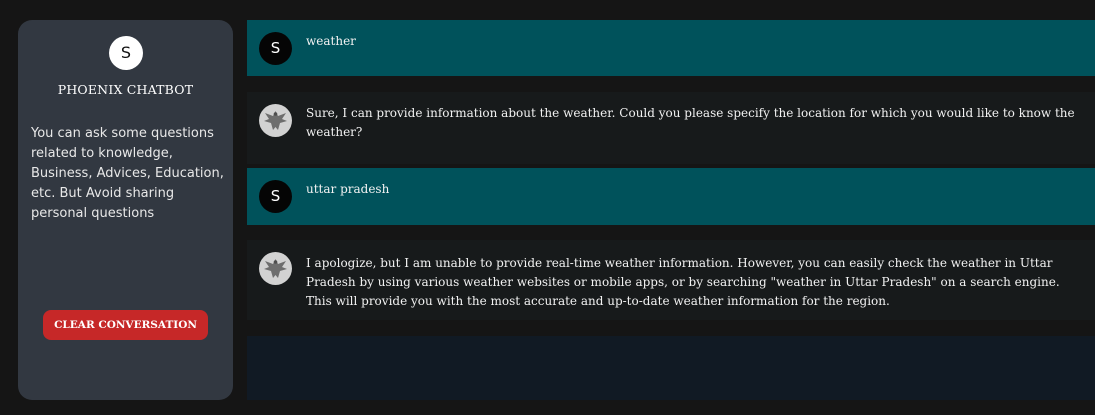 Image resolution: width=1095 pixels, height=415 pixels. Describe the element at coordinates (671, 368) in the screenshot. I see `chat-bottom-area` at that location.